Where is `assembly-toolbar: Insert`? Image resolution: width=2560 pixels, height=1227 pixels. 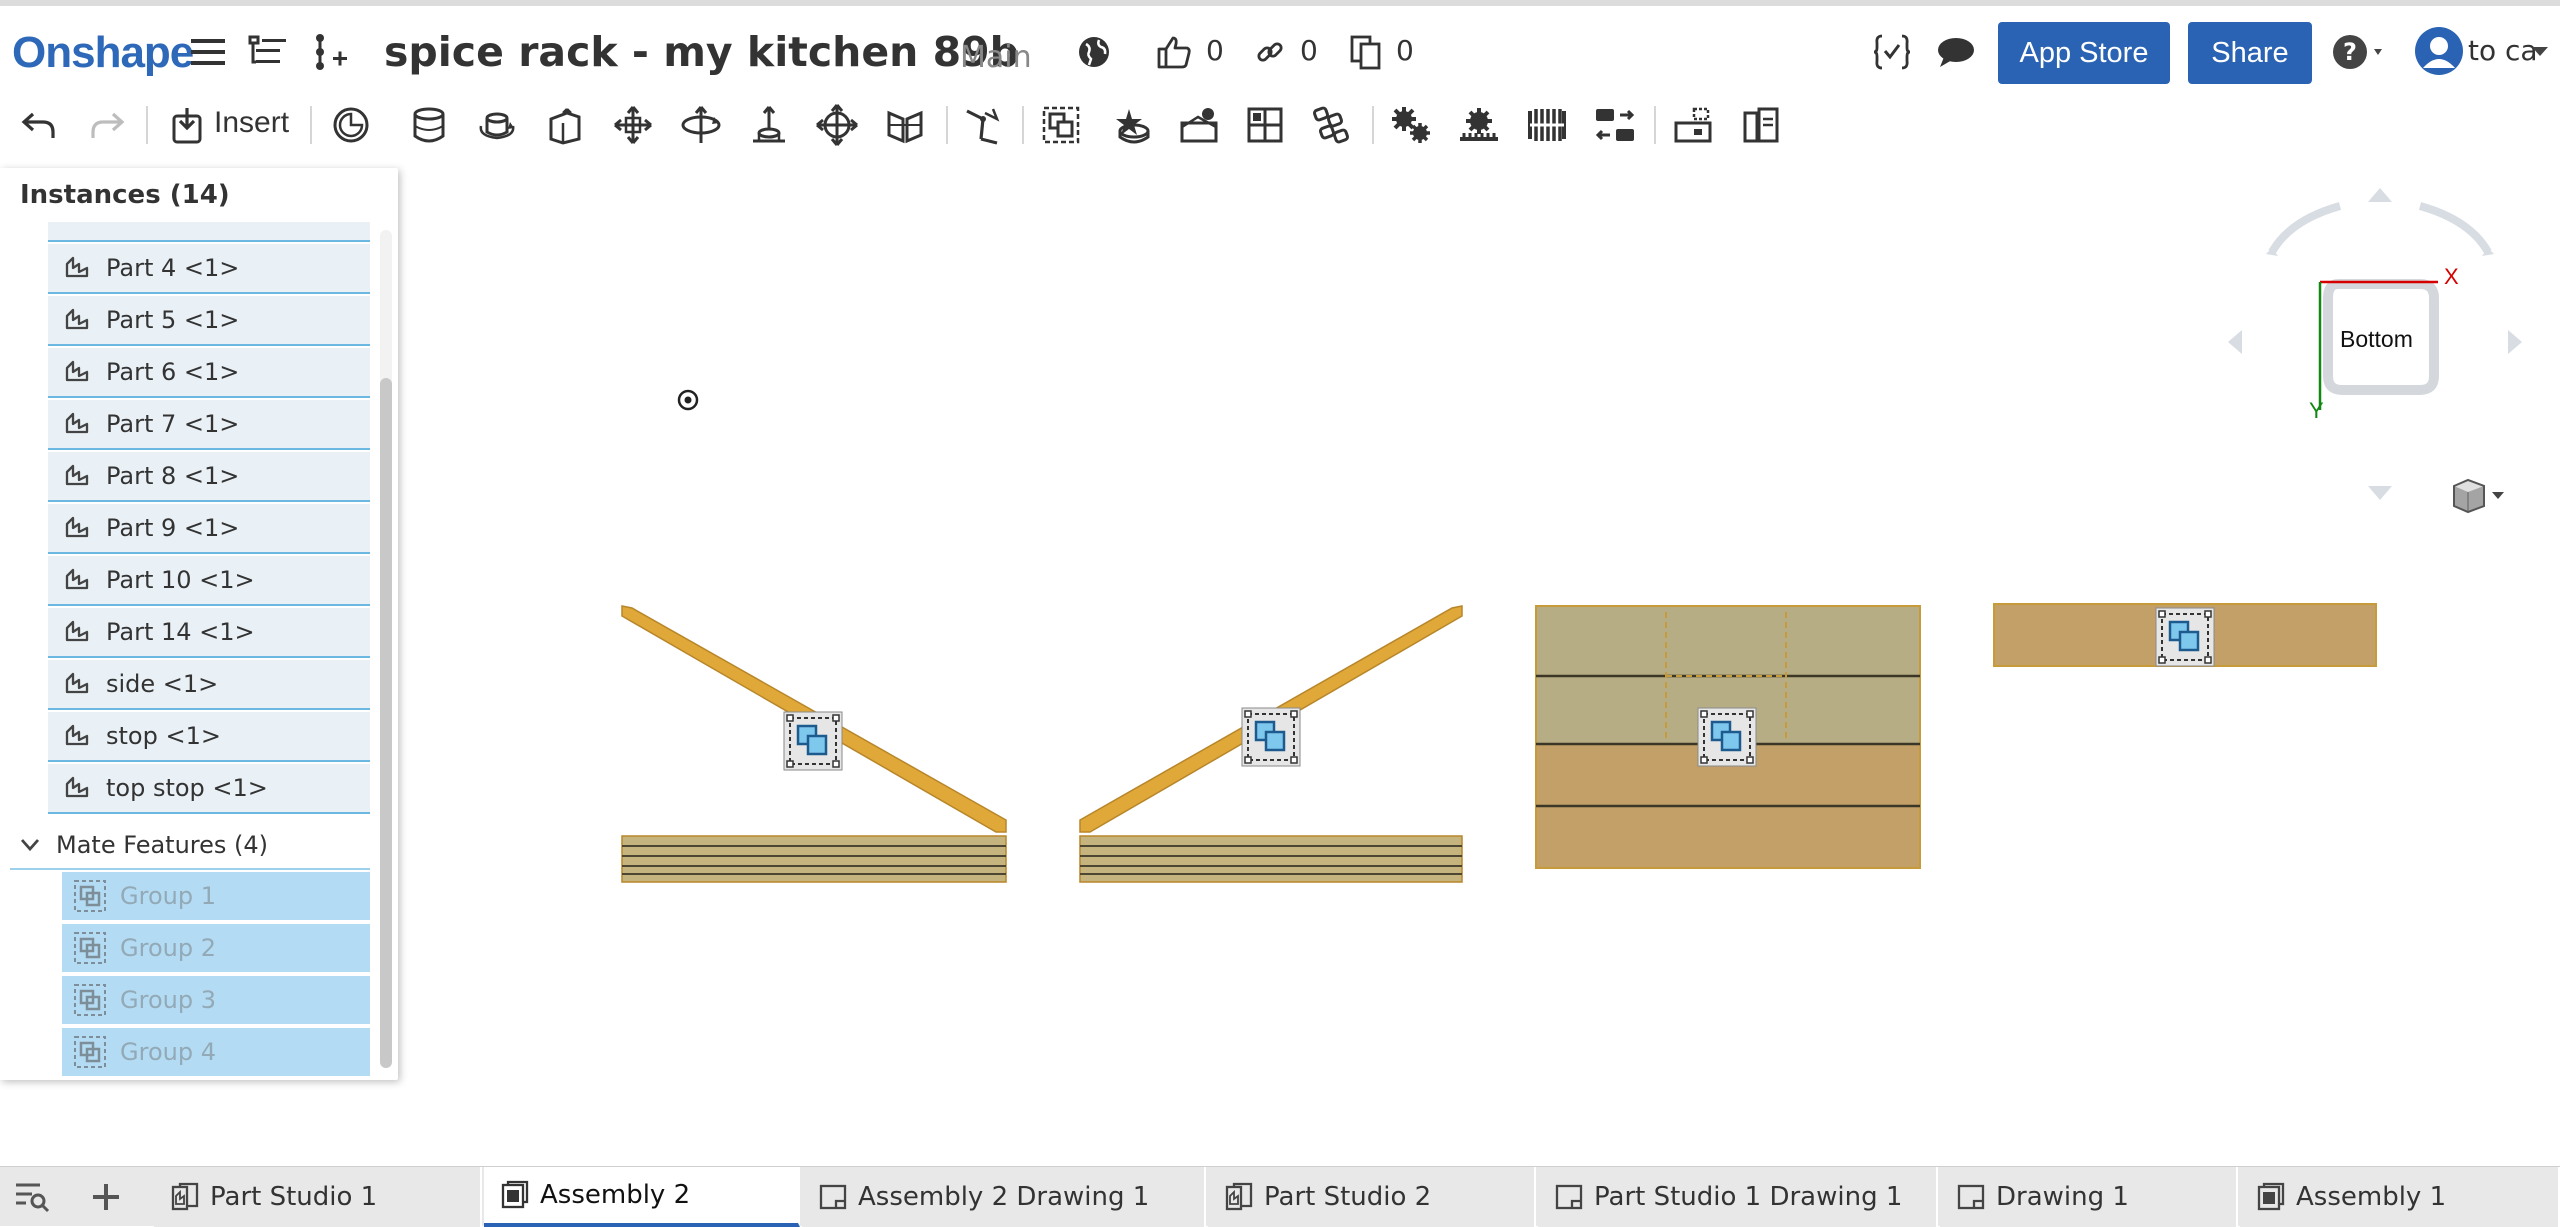 assembly-toolbar: Insert is located at coordinates (1280, 124).